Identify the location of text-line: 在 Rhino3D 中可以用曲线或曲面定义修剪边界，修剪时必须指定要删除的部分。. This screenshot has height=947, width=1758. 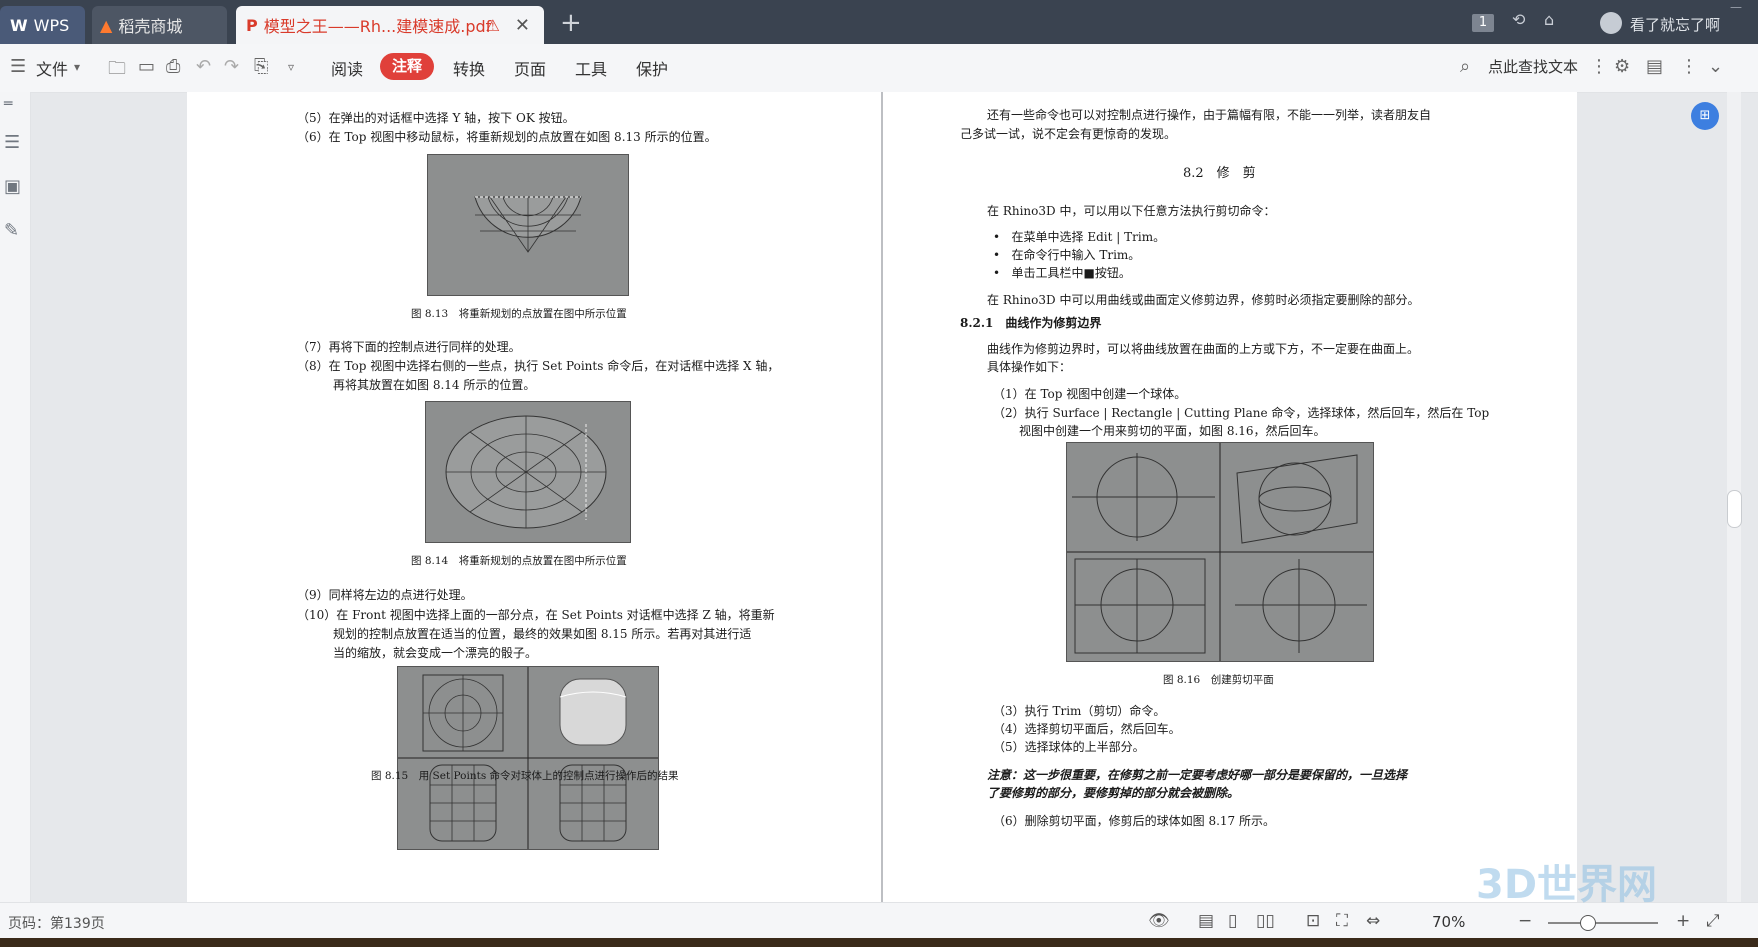
(1203, 300).